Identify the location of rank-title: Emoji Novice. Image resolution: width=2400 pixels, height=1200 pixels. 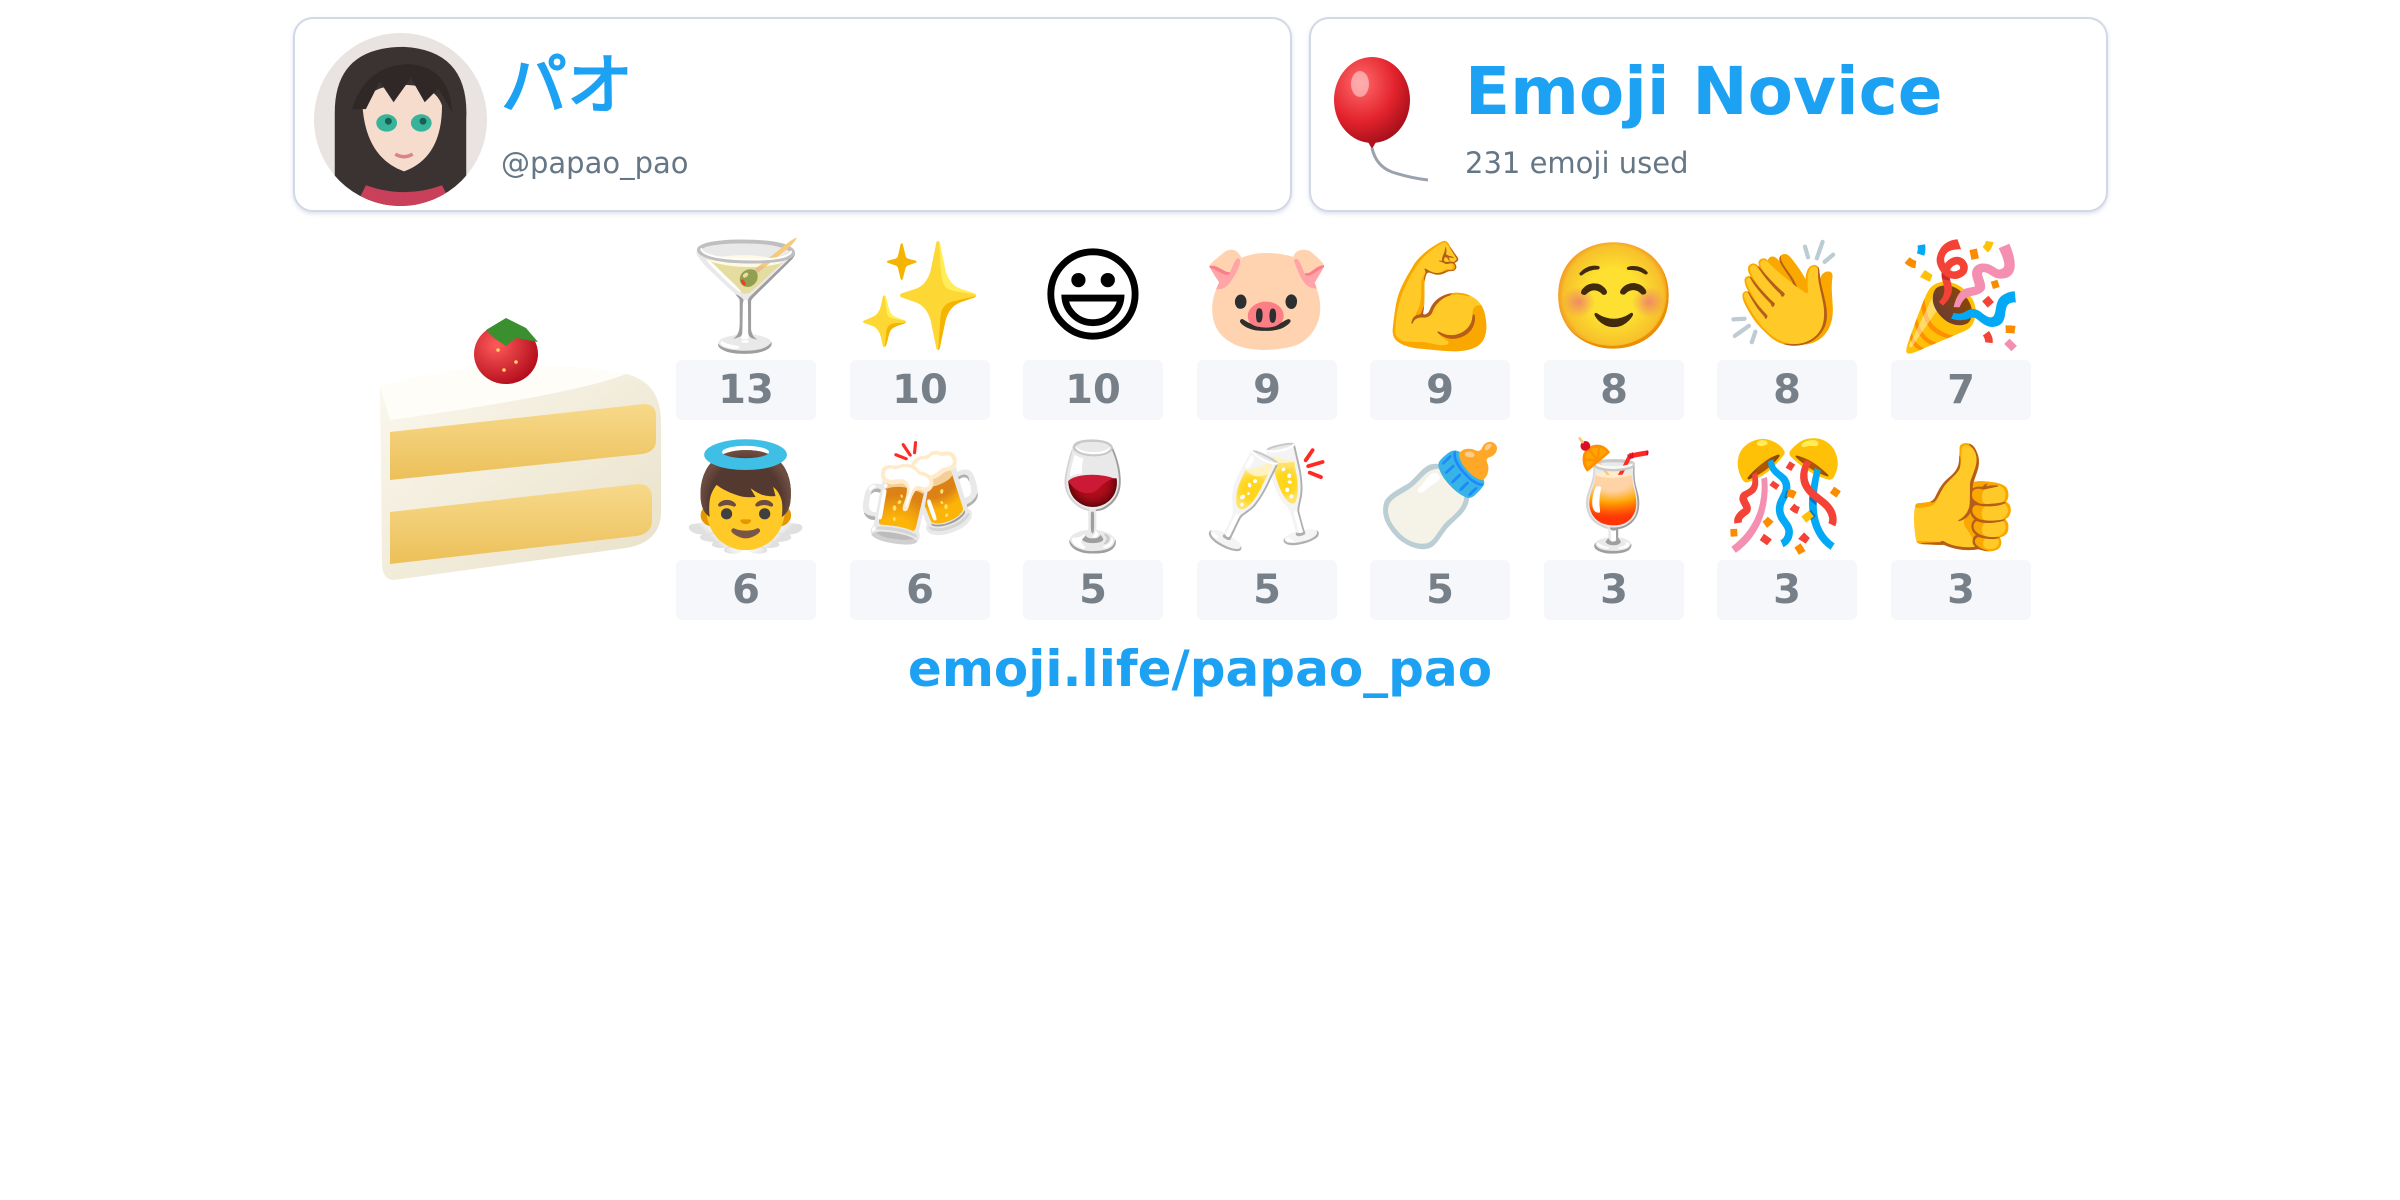
(1704, 91).